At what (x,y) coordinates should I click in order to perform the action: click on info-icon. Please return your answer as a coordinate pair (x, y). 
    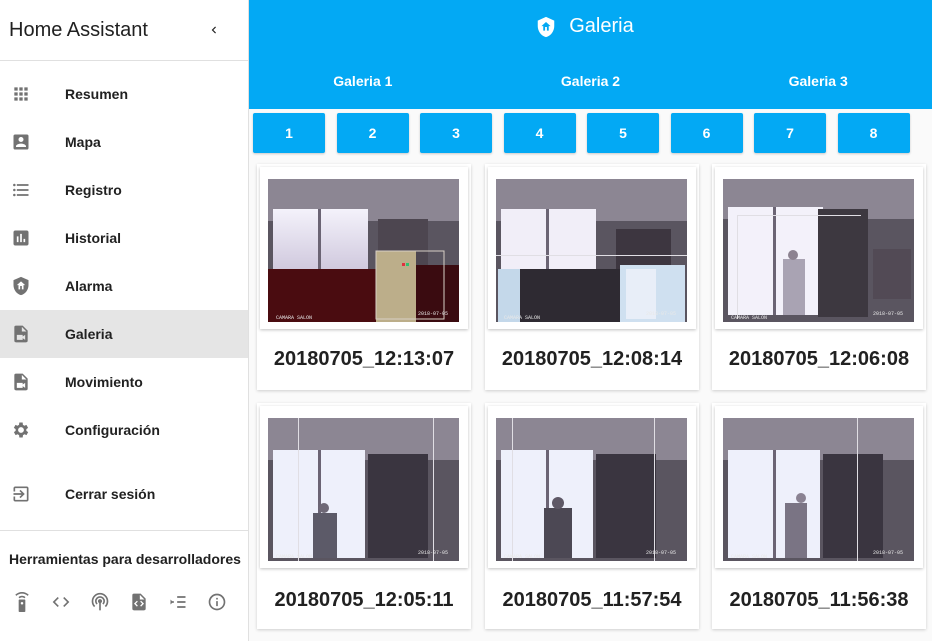
    Looking at the image, I should click on (217, 602).